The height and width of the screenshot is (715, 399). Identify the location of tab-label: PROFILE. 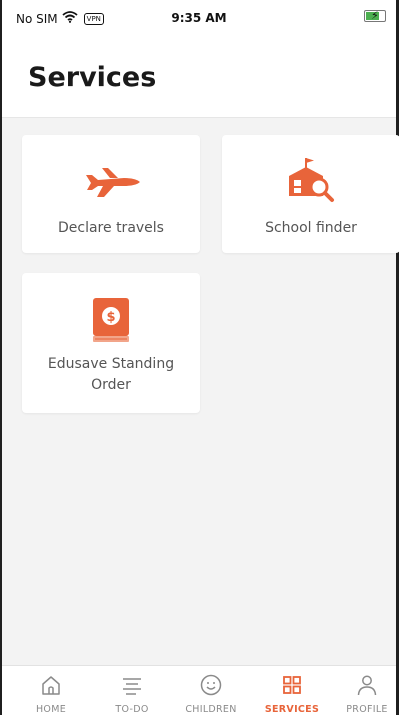
(367, 709).